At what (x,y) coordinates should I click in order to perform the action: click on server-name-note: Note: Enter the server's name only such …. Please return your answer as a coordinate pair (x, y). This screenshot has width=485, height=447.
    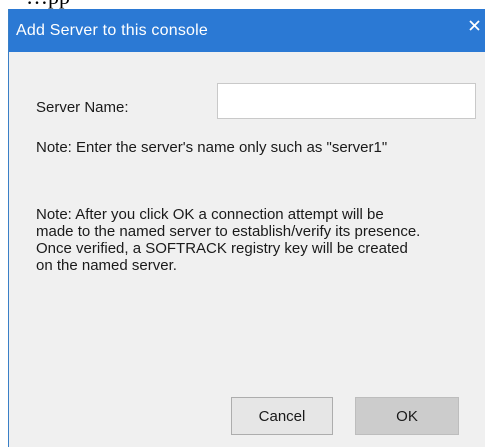
    Looking at the image, I should click on (212, 147).